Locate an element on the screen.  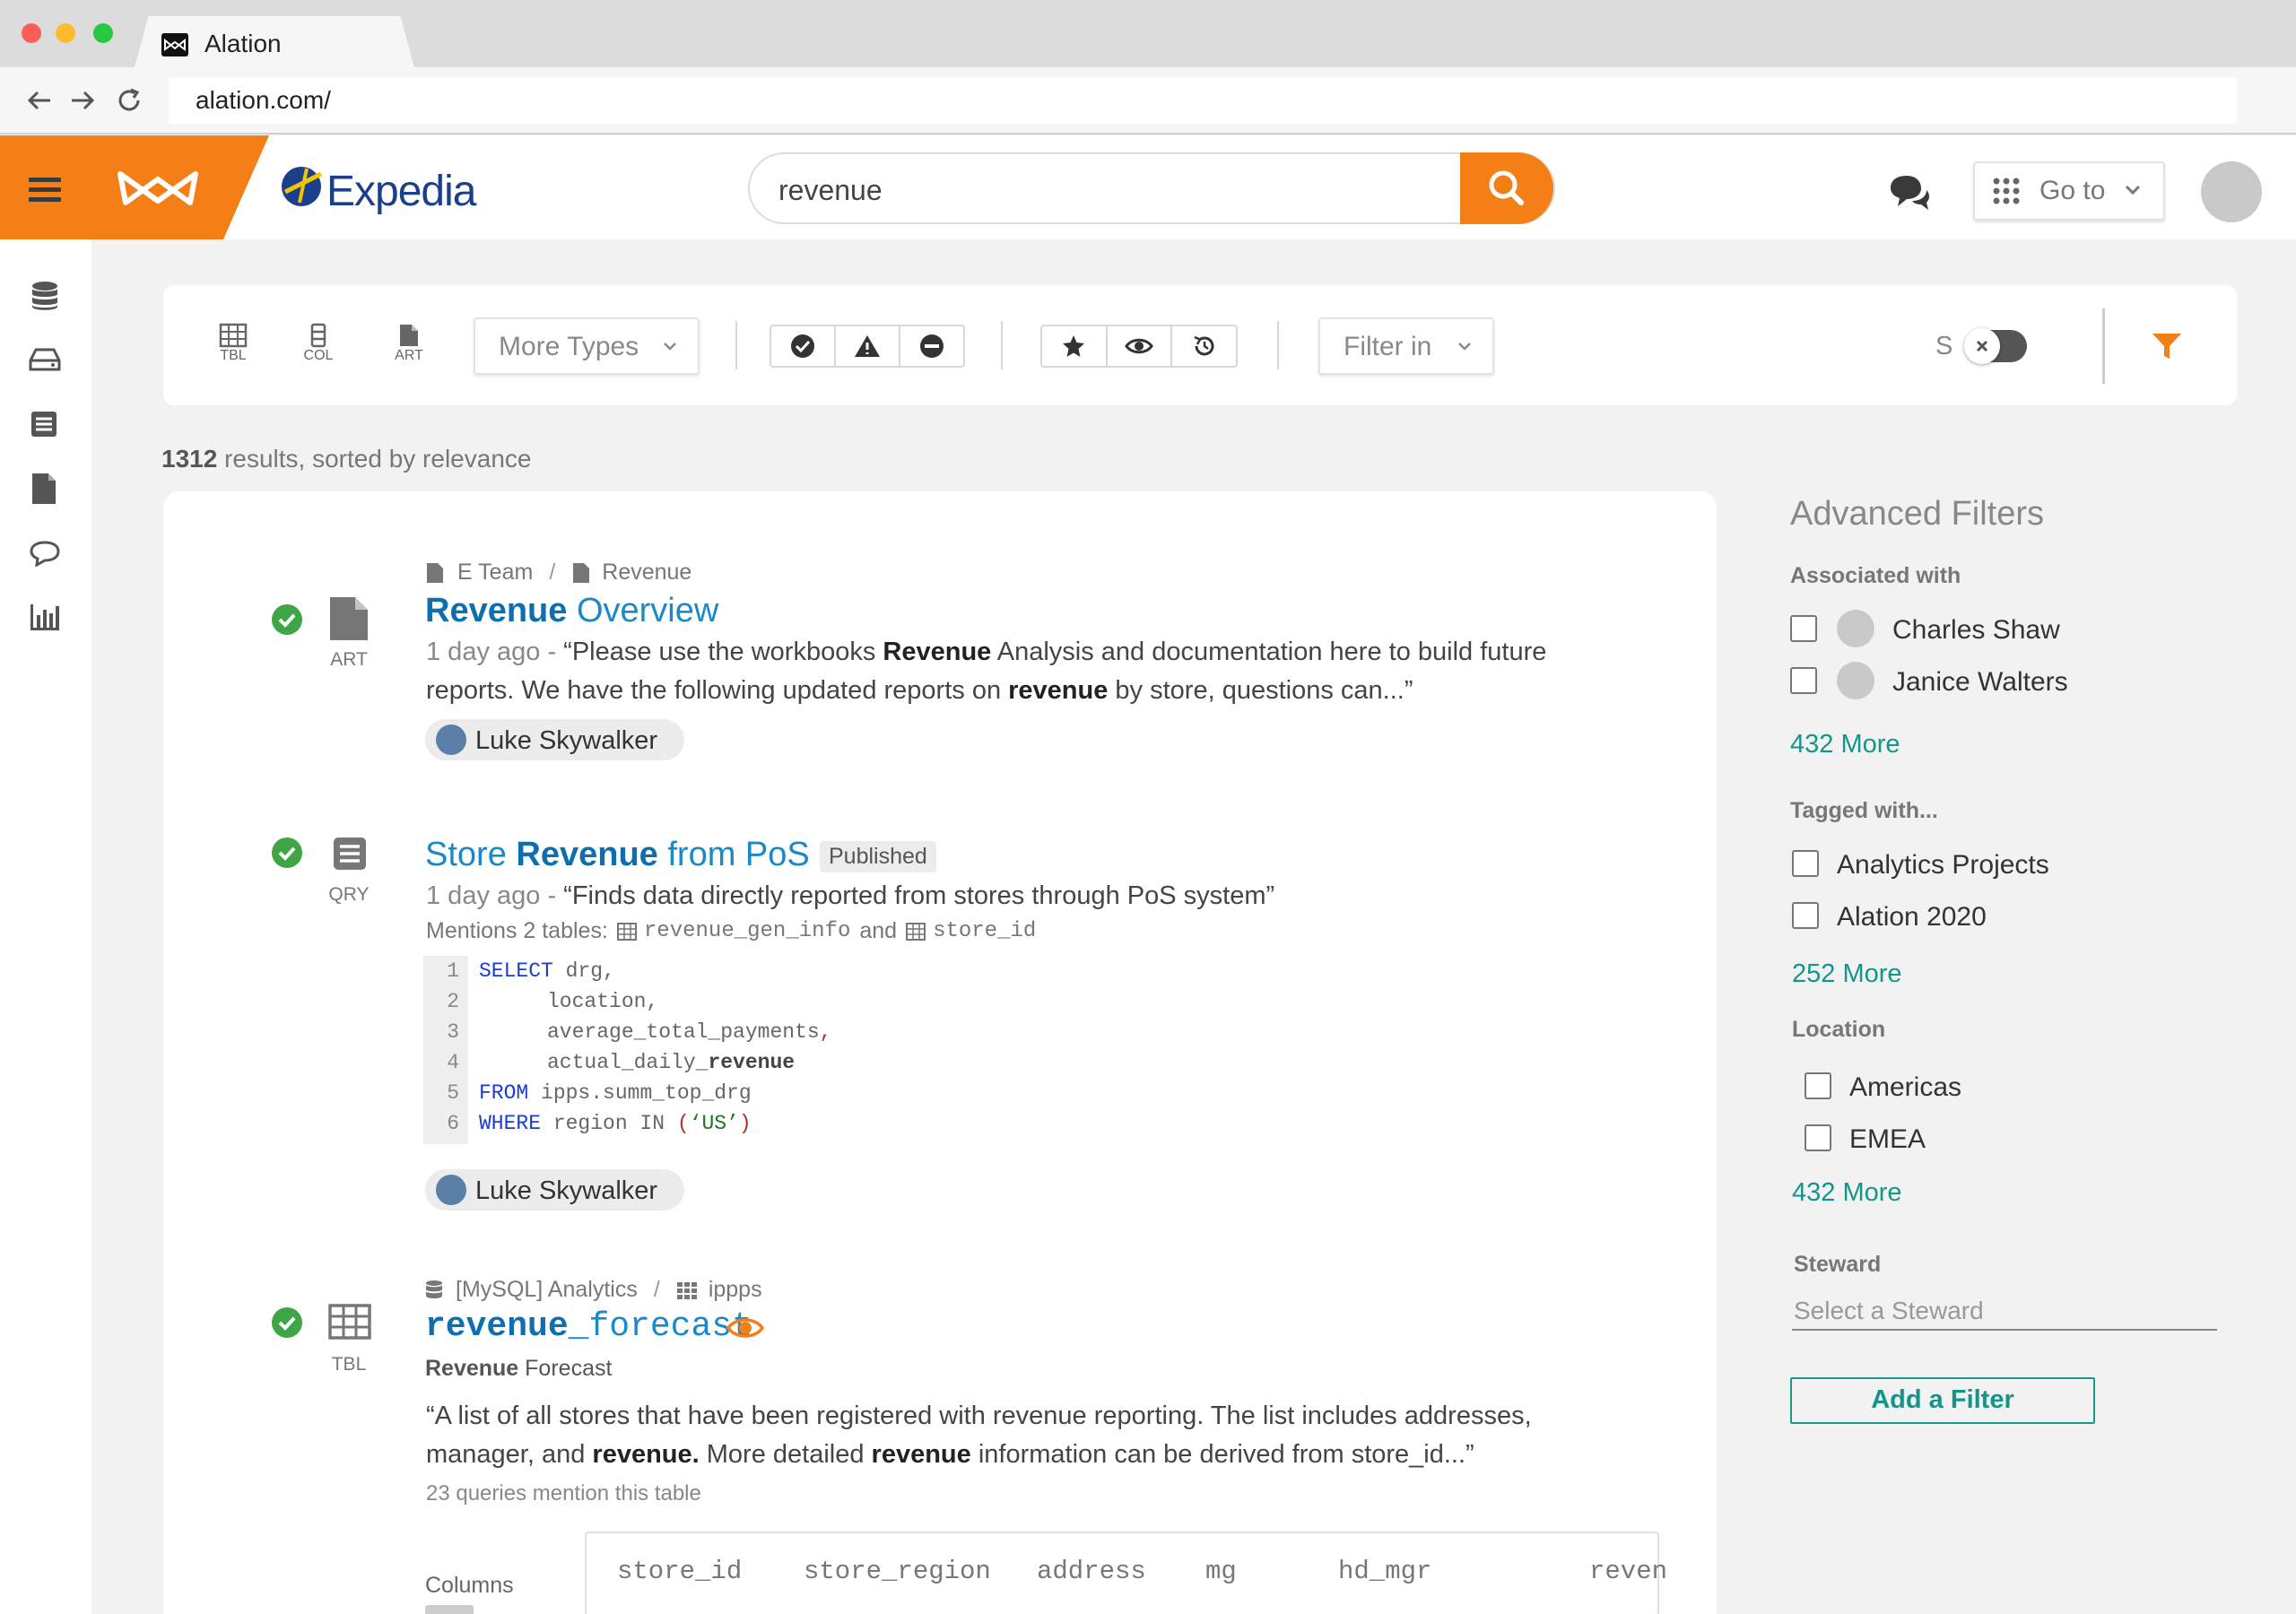
back-arrow-icon is located at coordinates (39, 100).